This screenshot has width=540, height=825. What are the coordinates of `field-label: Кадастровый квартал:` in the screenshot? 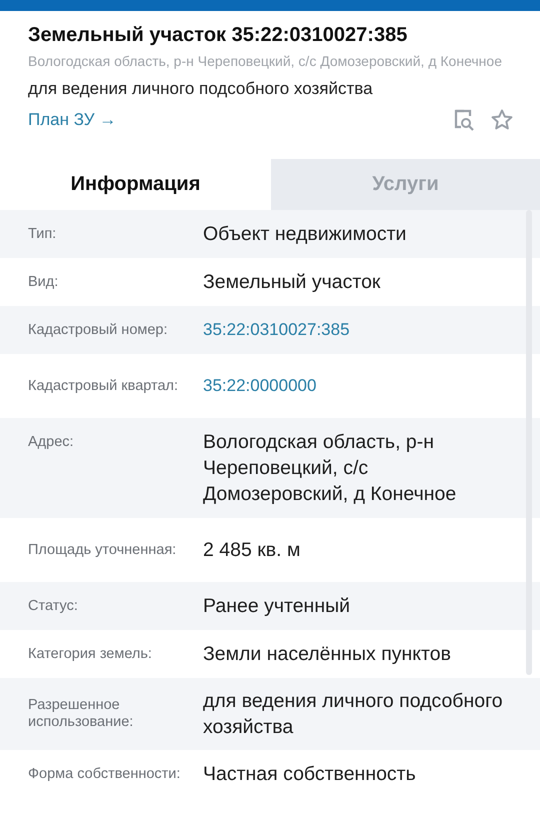 It's located at (104, 386).